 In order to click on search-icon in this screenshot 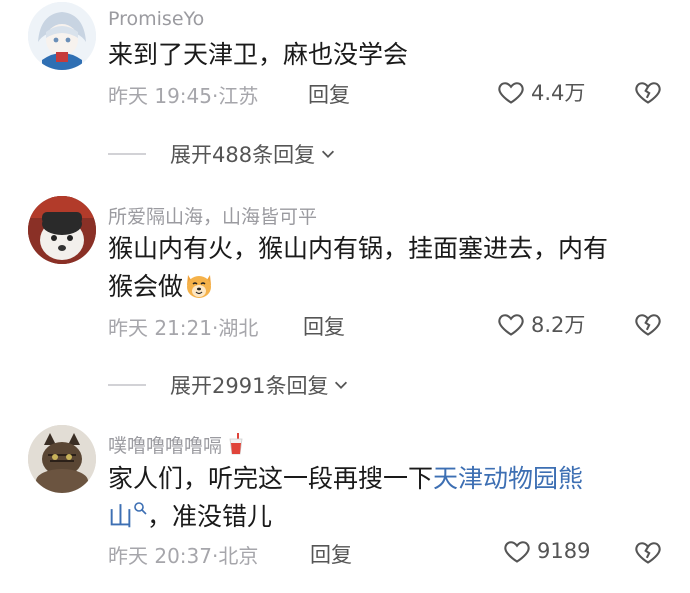, I will do `click(140, 508)`.